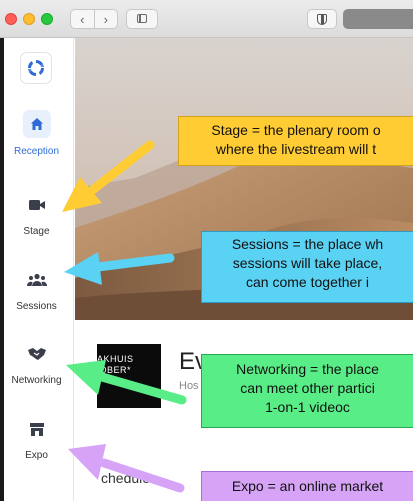 This screenshot has height=501, width=413. What do you see at coordinates (36, 231) in the screenshot?
I see `sidebar-item-label: Stage` at bounding box center [36, 231].